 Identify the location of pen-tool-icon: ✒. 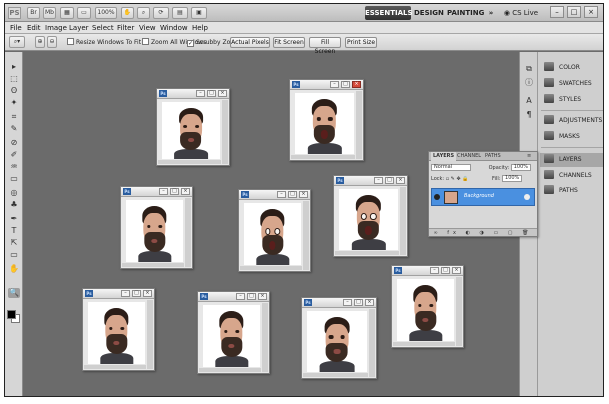
(14, 219).